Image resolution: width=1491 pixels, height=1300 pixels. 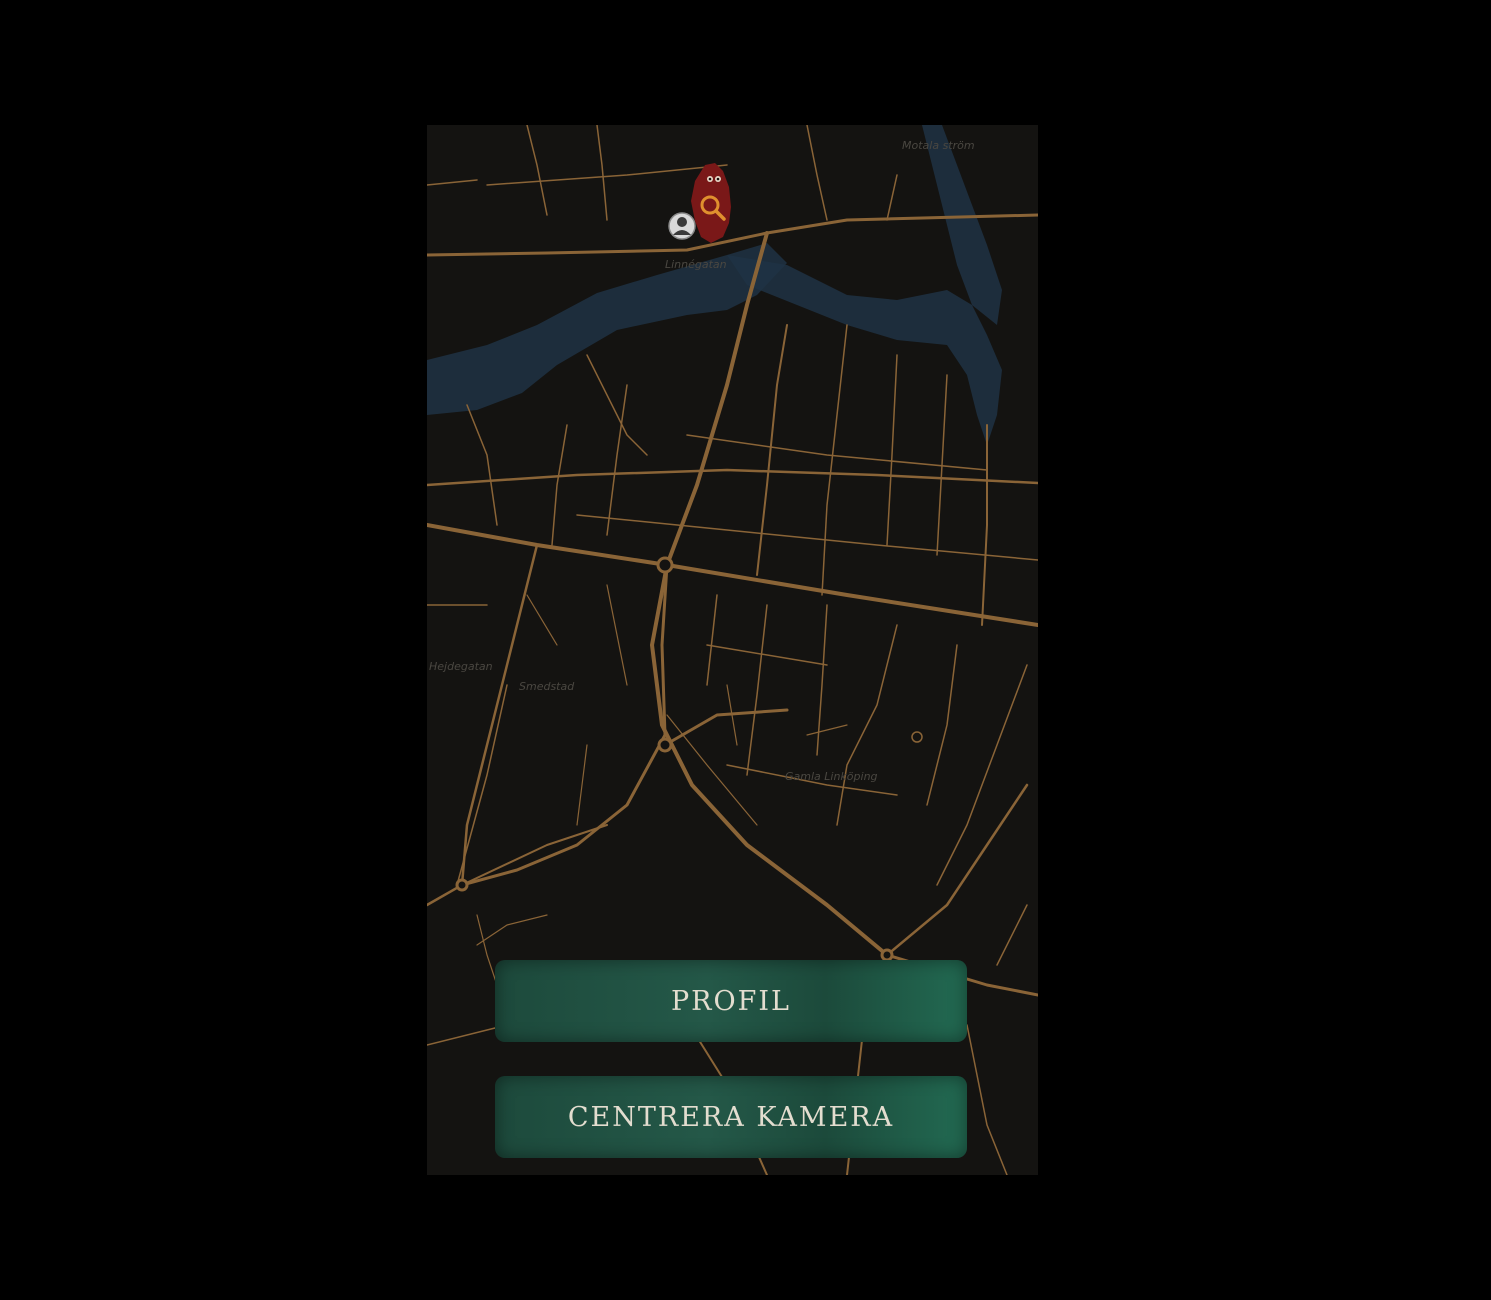 I want to click on user-location-marker, so click(x=682, y=226).